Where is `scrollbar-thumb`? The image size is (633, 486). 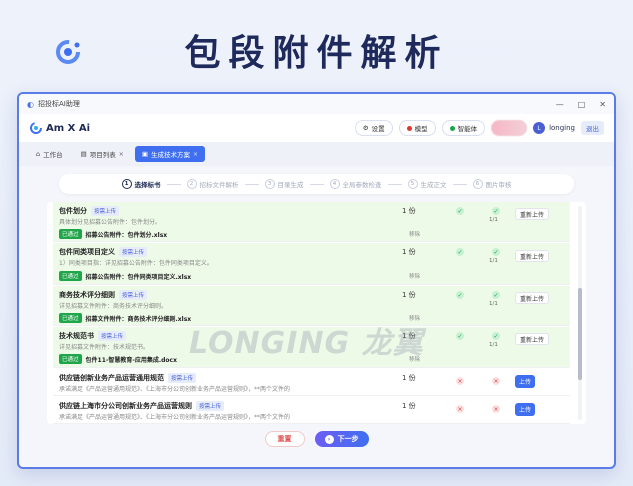
scrollbar-thumb is located at coordinates (580, 334).